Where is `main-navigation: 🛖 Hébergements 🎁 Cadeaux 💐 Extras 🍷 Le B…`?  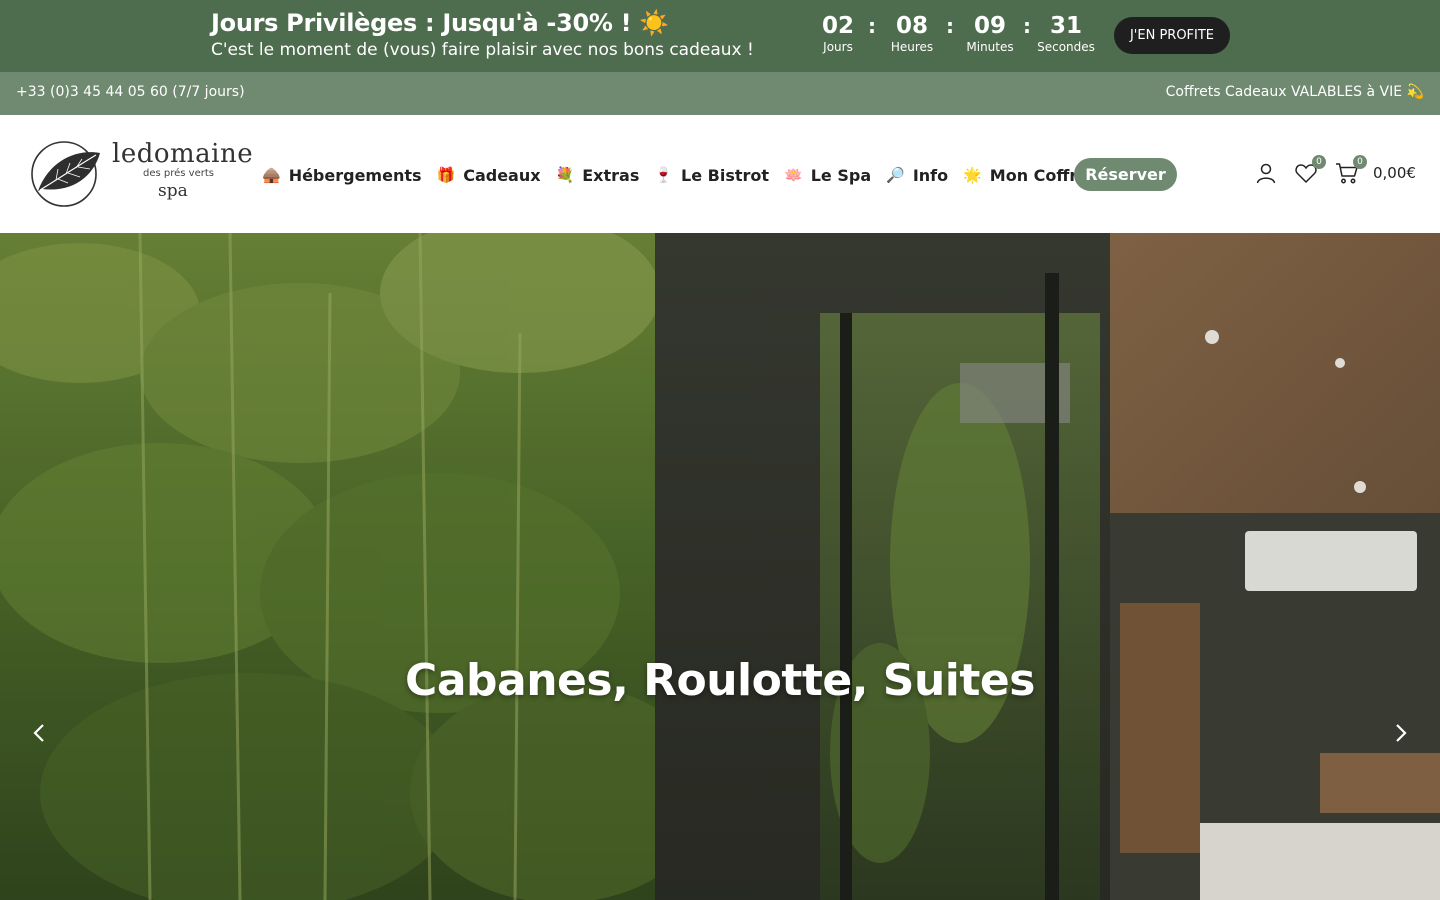
main-navigation: 🛖 Hébergements 🎁 Cadeaux 💐 Extras 🍷 Le B… is located at coordinates (686, 175).